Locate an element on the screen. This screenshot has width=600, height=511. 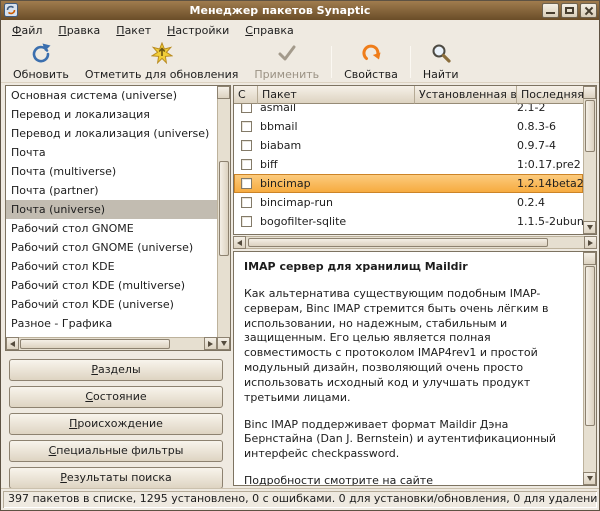
mark-upgrades-button: Отметить для обновления is located at coordinates (162, 61).